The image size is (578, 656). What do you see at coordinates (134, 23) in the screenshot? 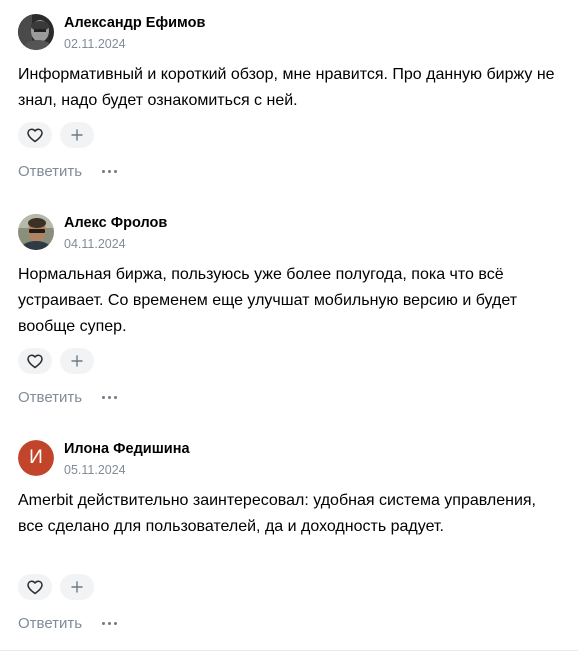
I see `comment-author: Александр Ефимов` at bounding box center [134, 23].